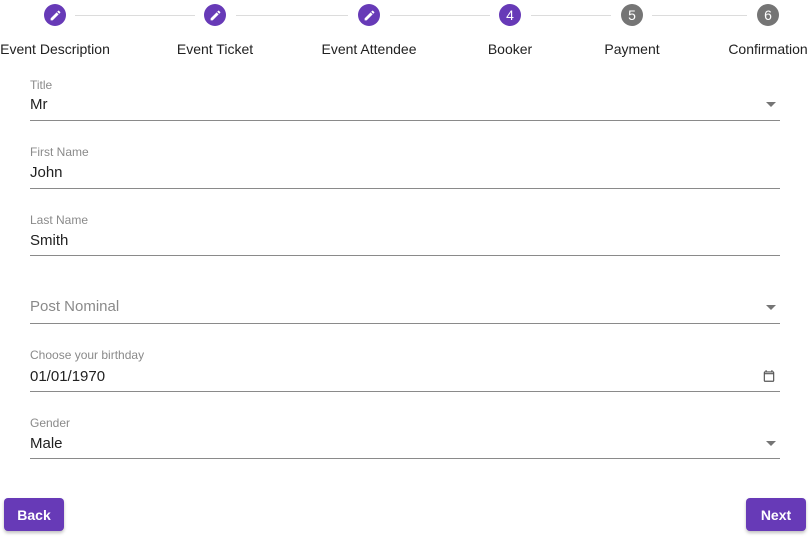 The width and height of the screenshot is (810, 537). Describe the element at coordinates (768, 15) in the screenshot. I see `step-6-number: 6` at that location.